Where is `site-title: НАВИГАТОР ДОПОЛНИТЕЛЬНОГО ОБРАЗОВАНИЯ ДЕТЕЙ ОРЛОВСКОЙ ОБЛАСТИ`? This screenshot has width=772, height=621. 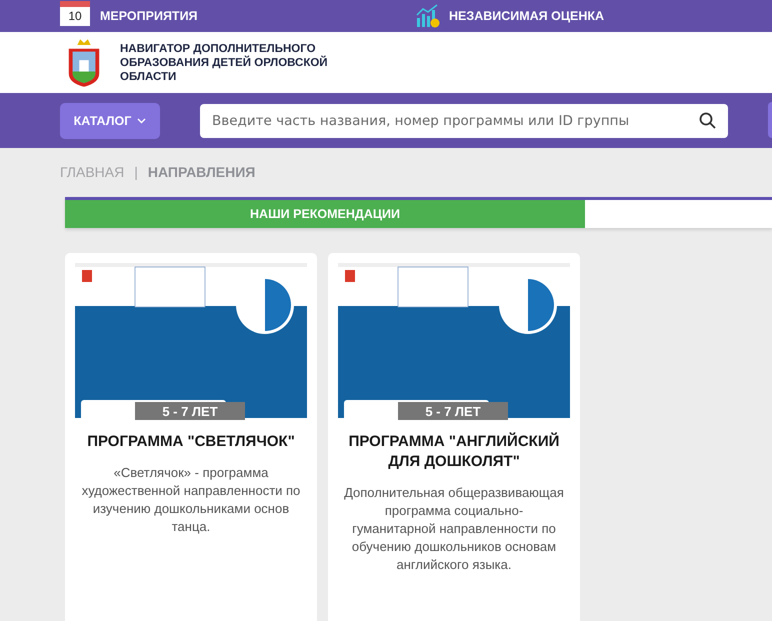 site-title: НАВИГАТОР ДОПОЛНИТЕЛЬНОГО ОБРАЗОВАНИЯ ДЕТЕЙ ОРЛОВСКОЙ ОБЛАСТИ is located at coordinates (224, 63).